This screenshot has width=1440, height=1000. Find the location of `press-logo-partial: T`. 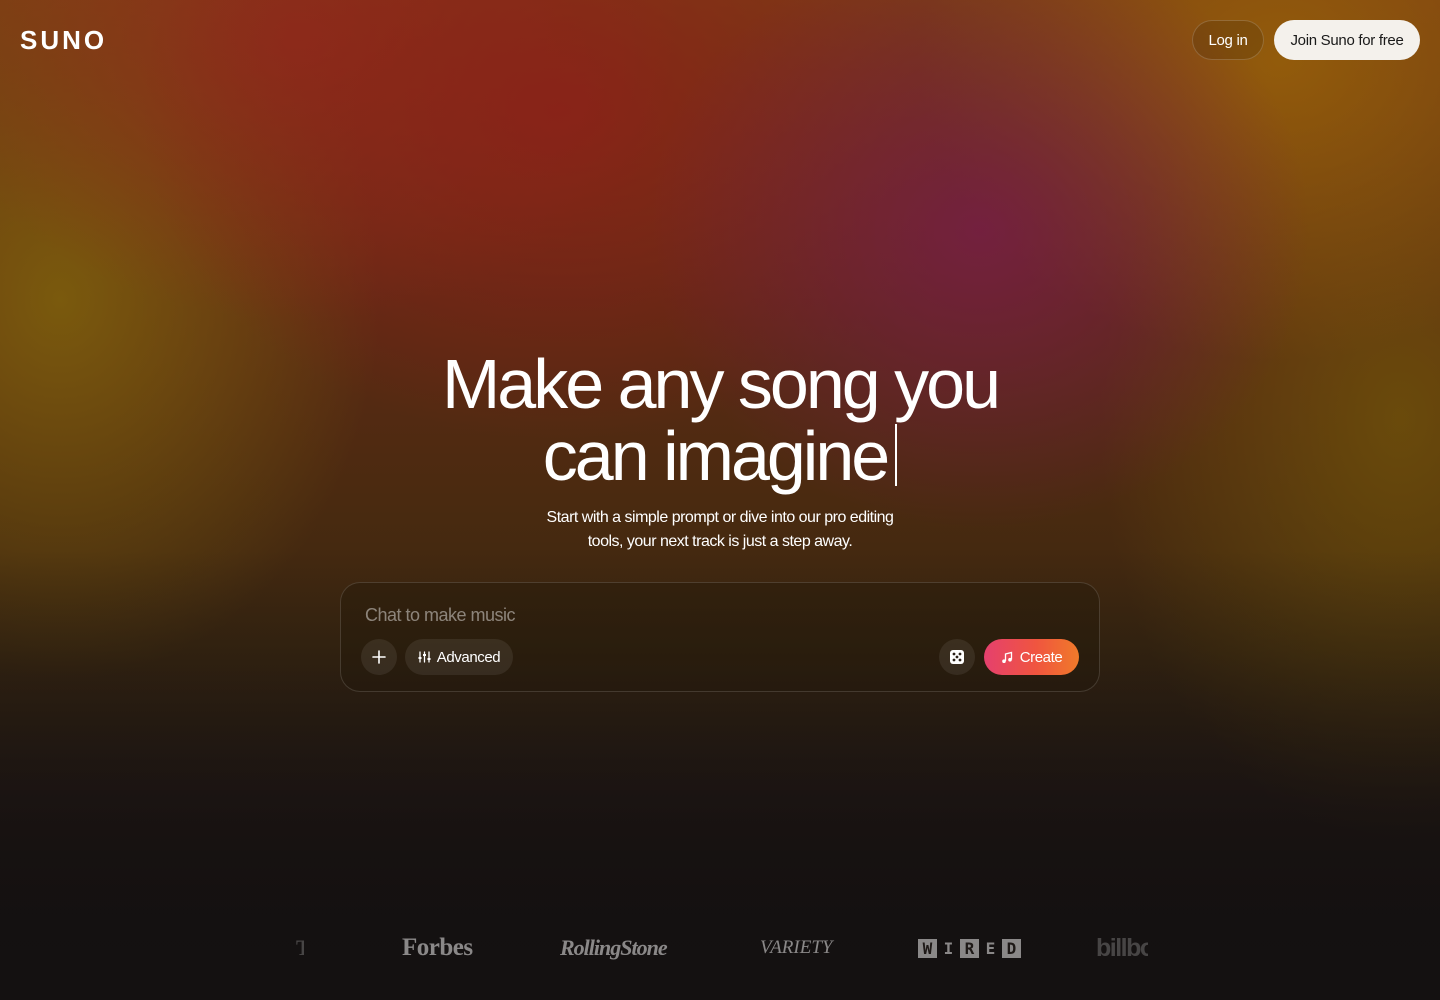

press-logo-partial: T is located at coordinates (300, 947).